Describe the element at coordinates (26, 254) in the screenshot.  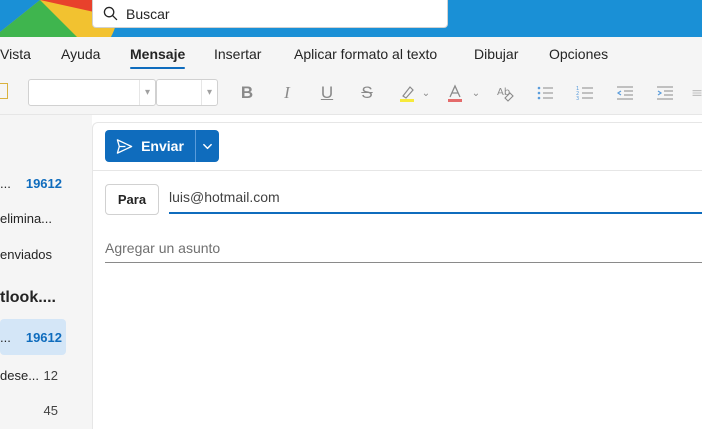
I see `folder-name: enviados` at that location.